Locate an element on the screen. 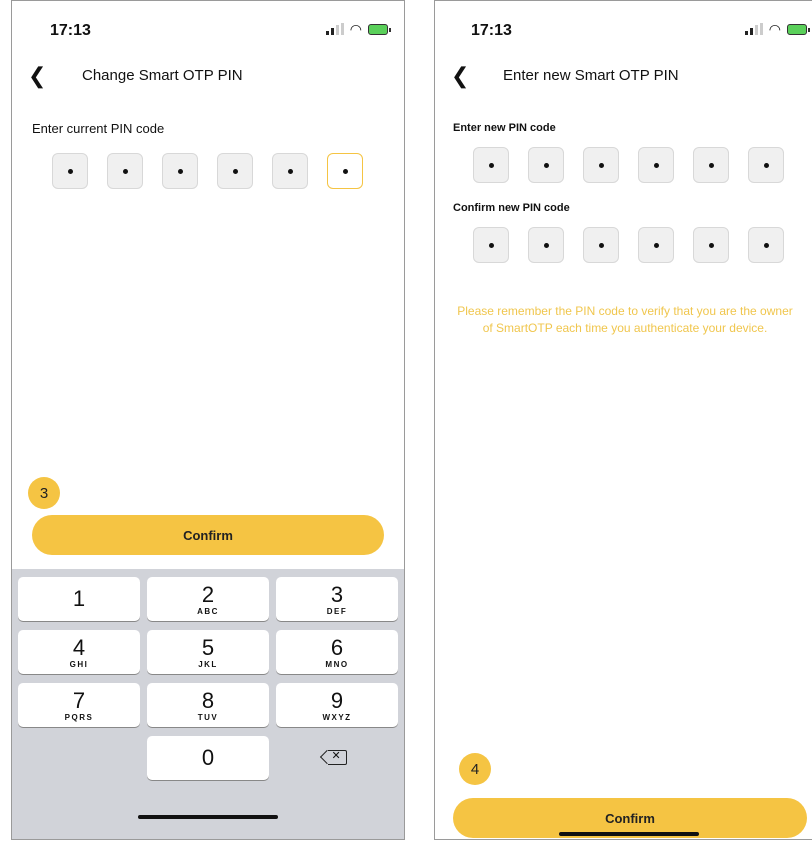  current-pin-input is located at coordinates (207, 171).